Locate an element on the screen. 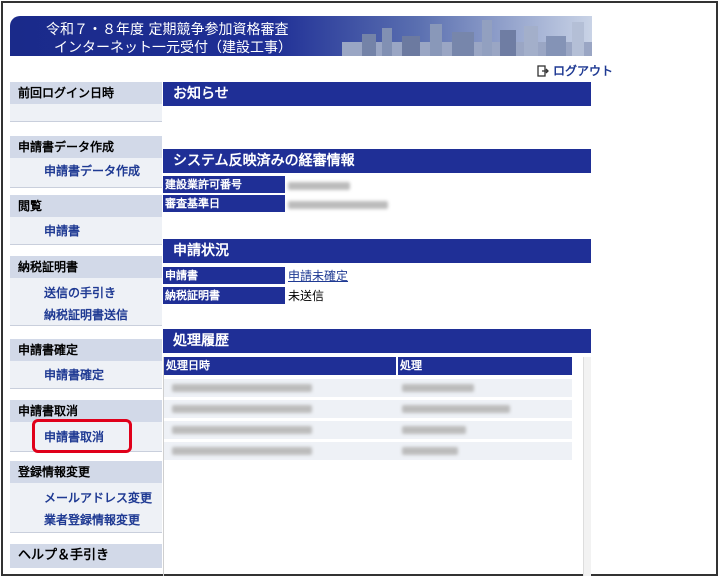 This screenshot has height=578, width=720. history-col-datetime: 処理日時 is located at coordinates (280, 366).